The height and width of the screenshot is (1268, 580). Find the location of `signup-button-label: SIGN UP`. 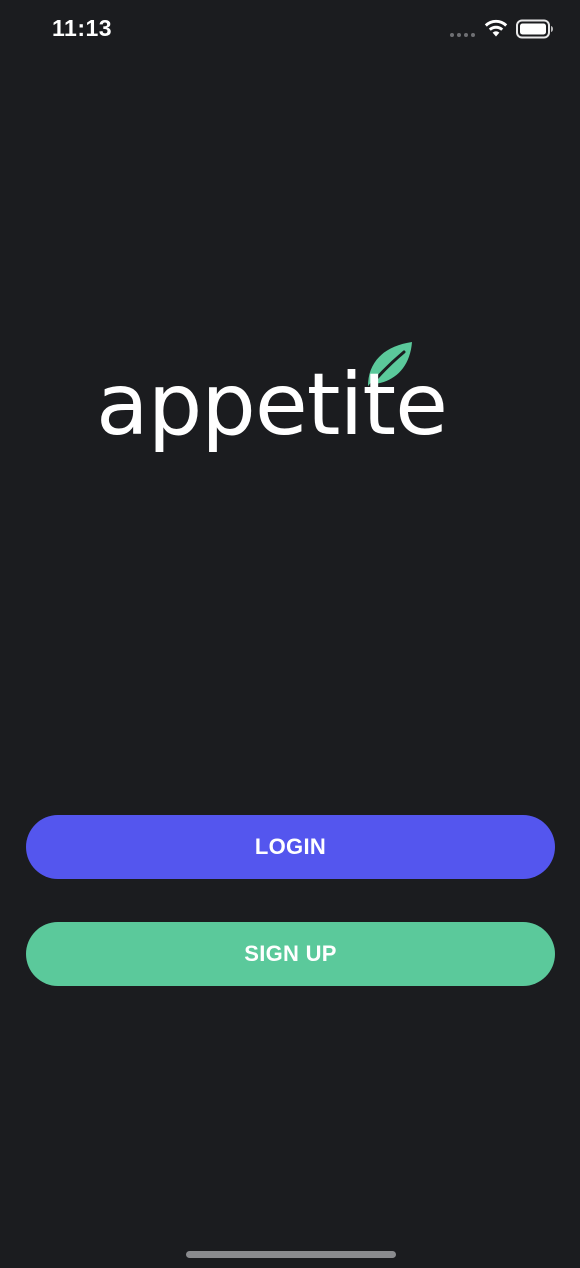

signup-button-label: SIGN UP is located at coordinates (290, 953).